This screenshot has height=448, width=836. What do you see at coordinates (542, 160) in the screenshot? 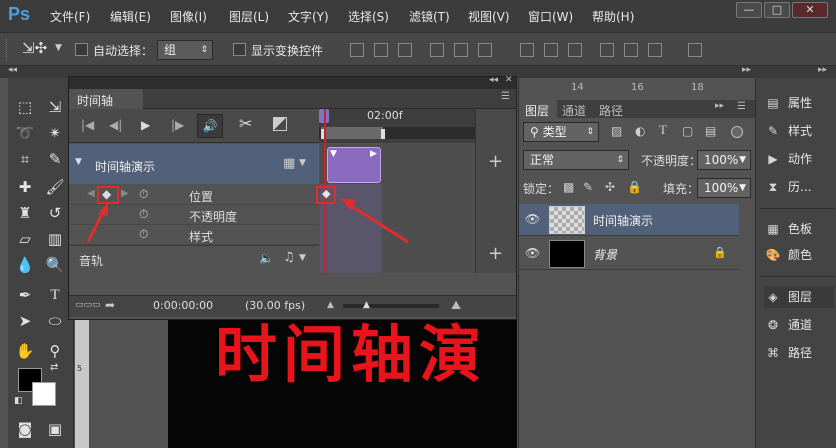
I see `blend-mode-value: 正常` at bounding box center [542, 160].